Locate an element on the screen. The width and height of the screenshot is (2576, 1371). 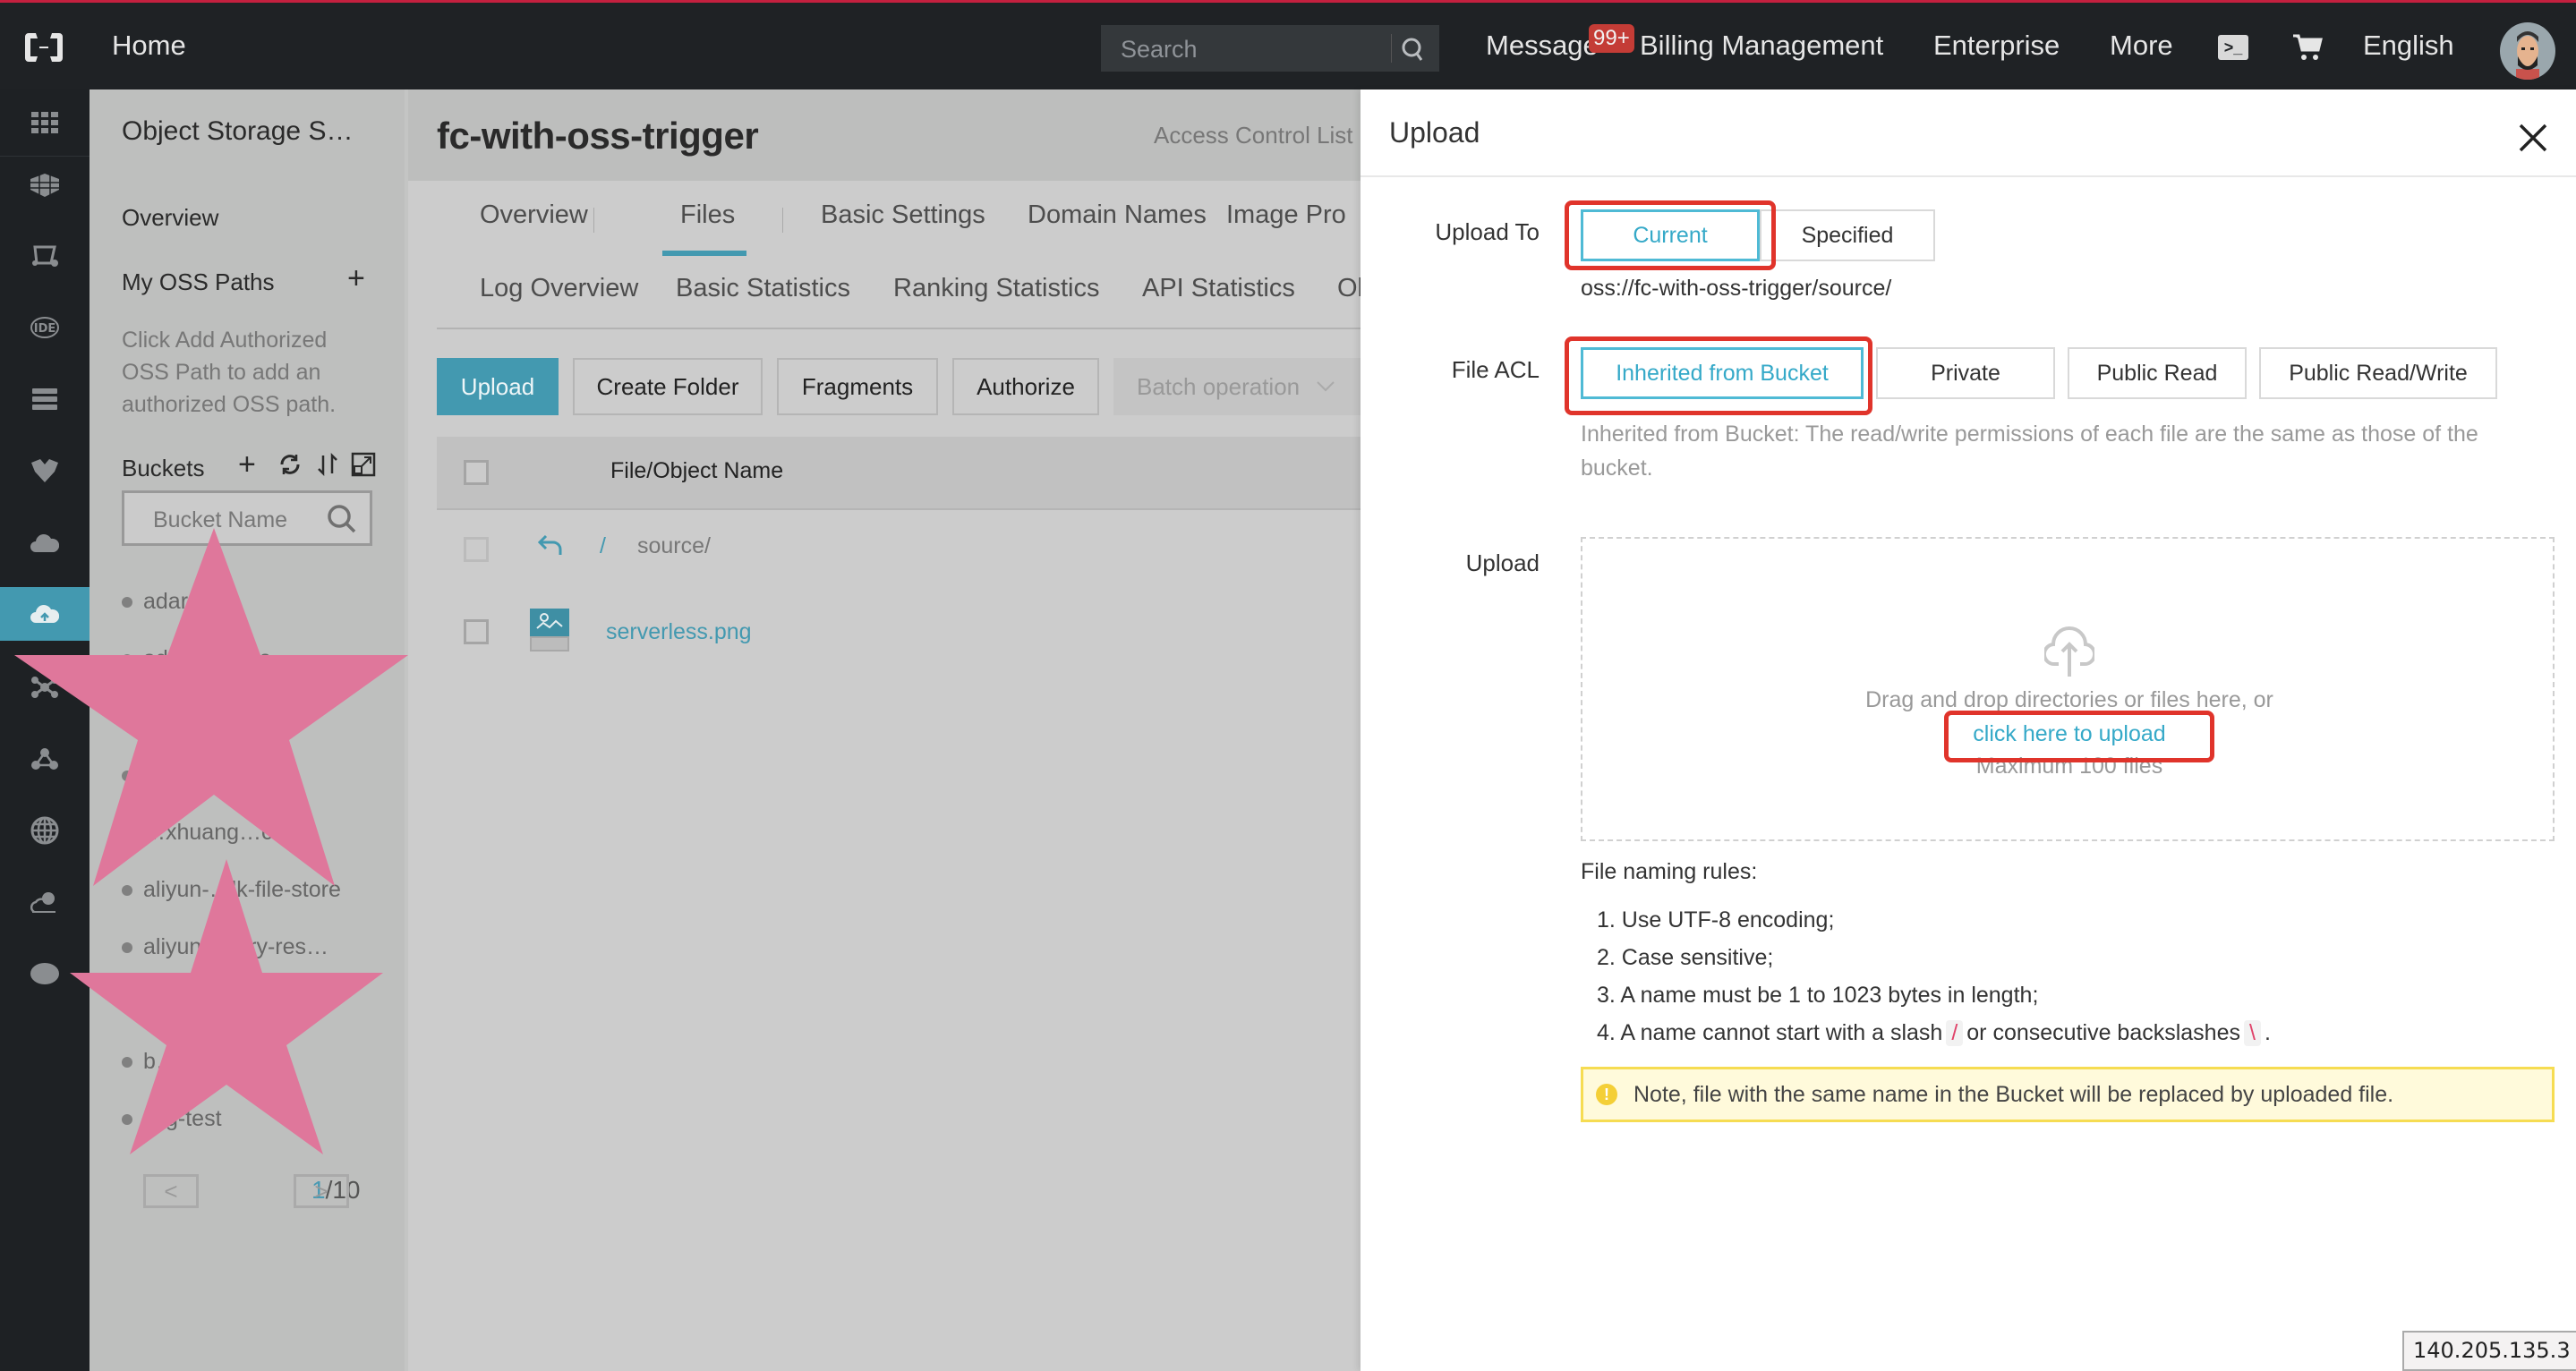
global-search-input: Search is located at coordinates (1270, 48).